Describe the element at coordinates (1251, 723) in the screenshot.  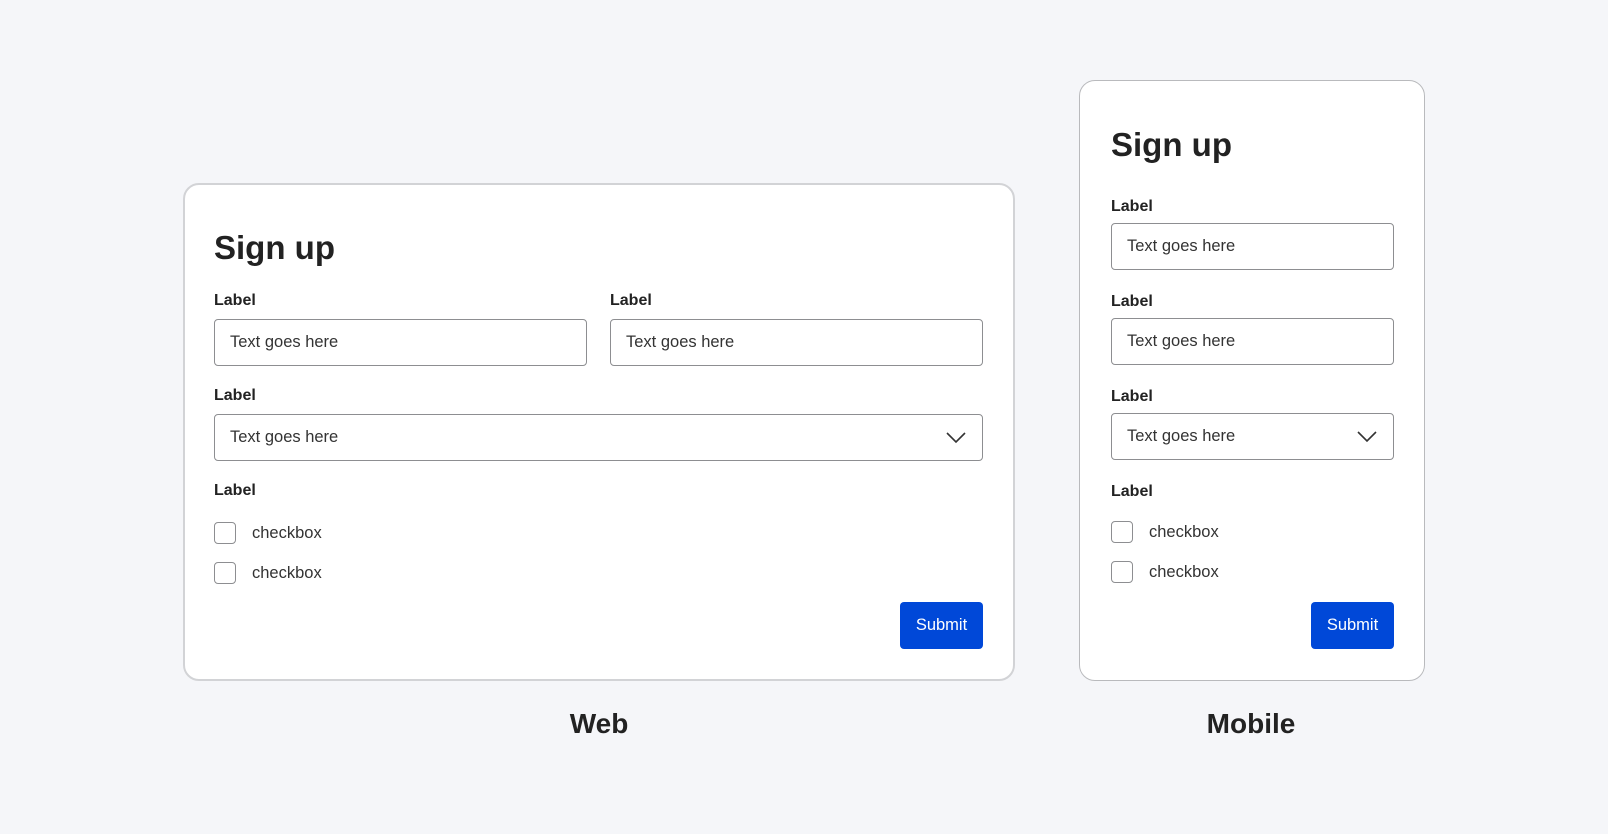
I see `mobile-caption: Mobile` at that location.